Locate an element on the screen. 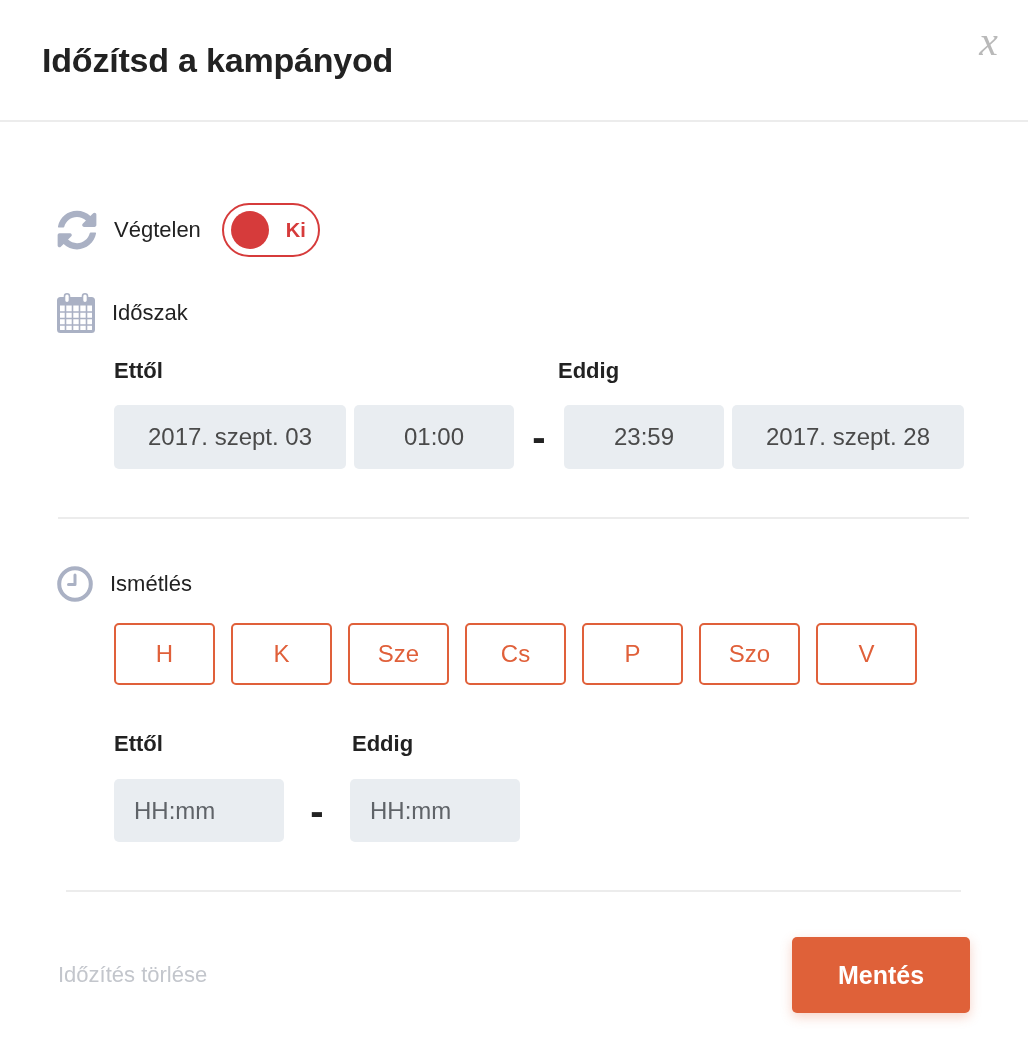 The height and width of the screenshot is (1064, 1028). section-label: Időszak is located at coordinates (150, 313).